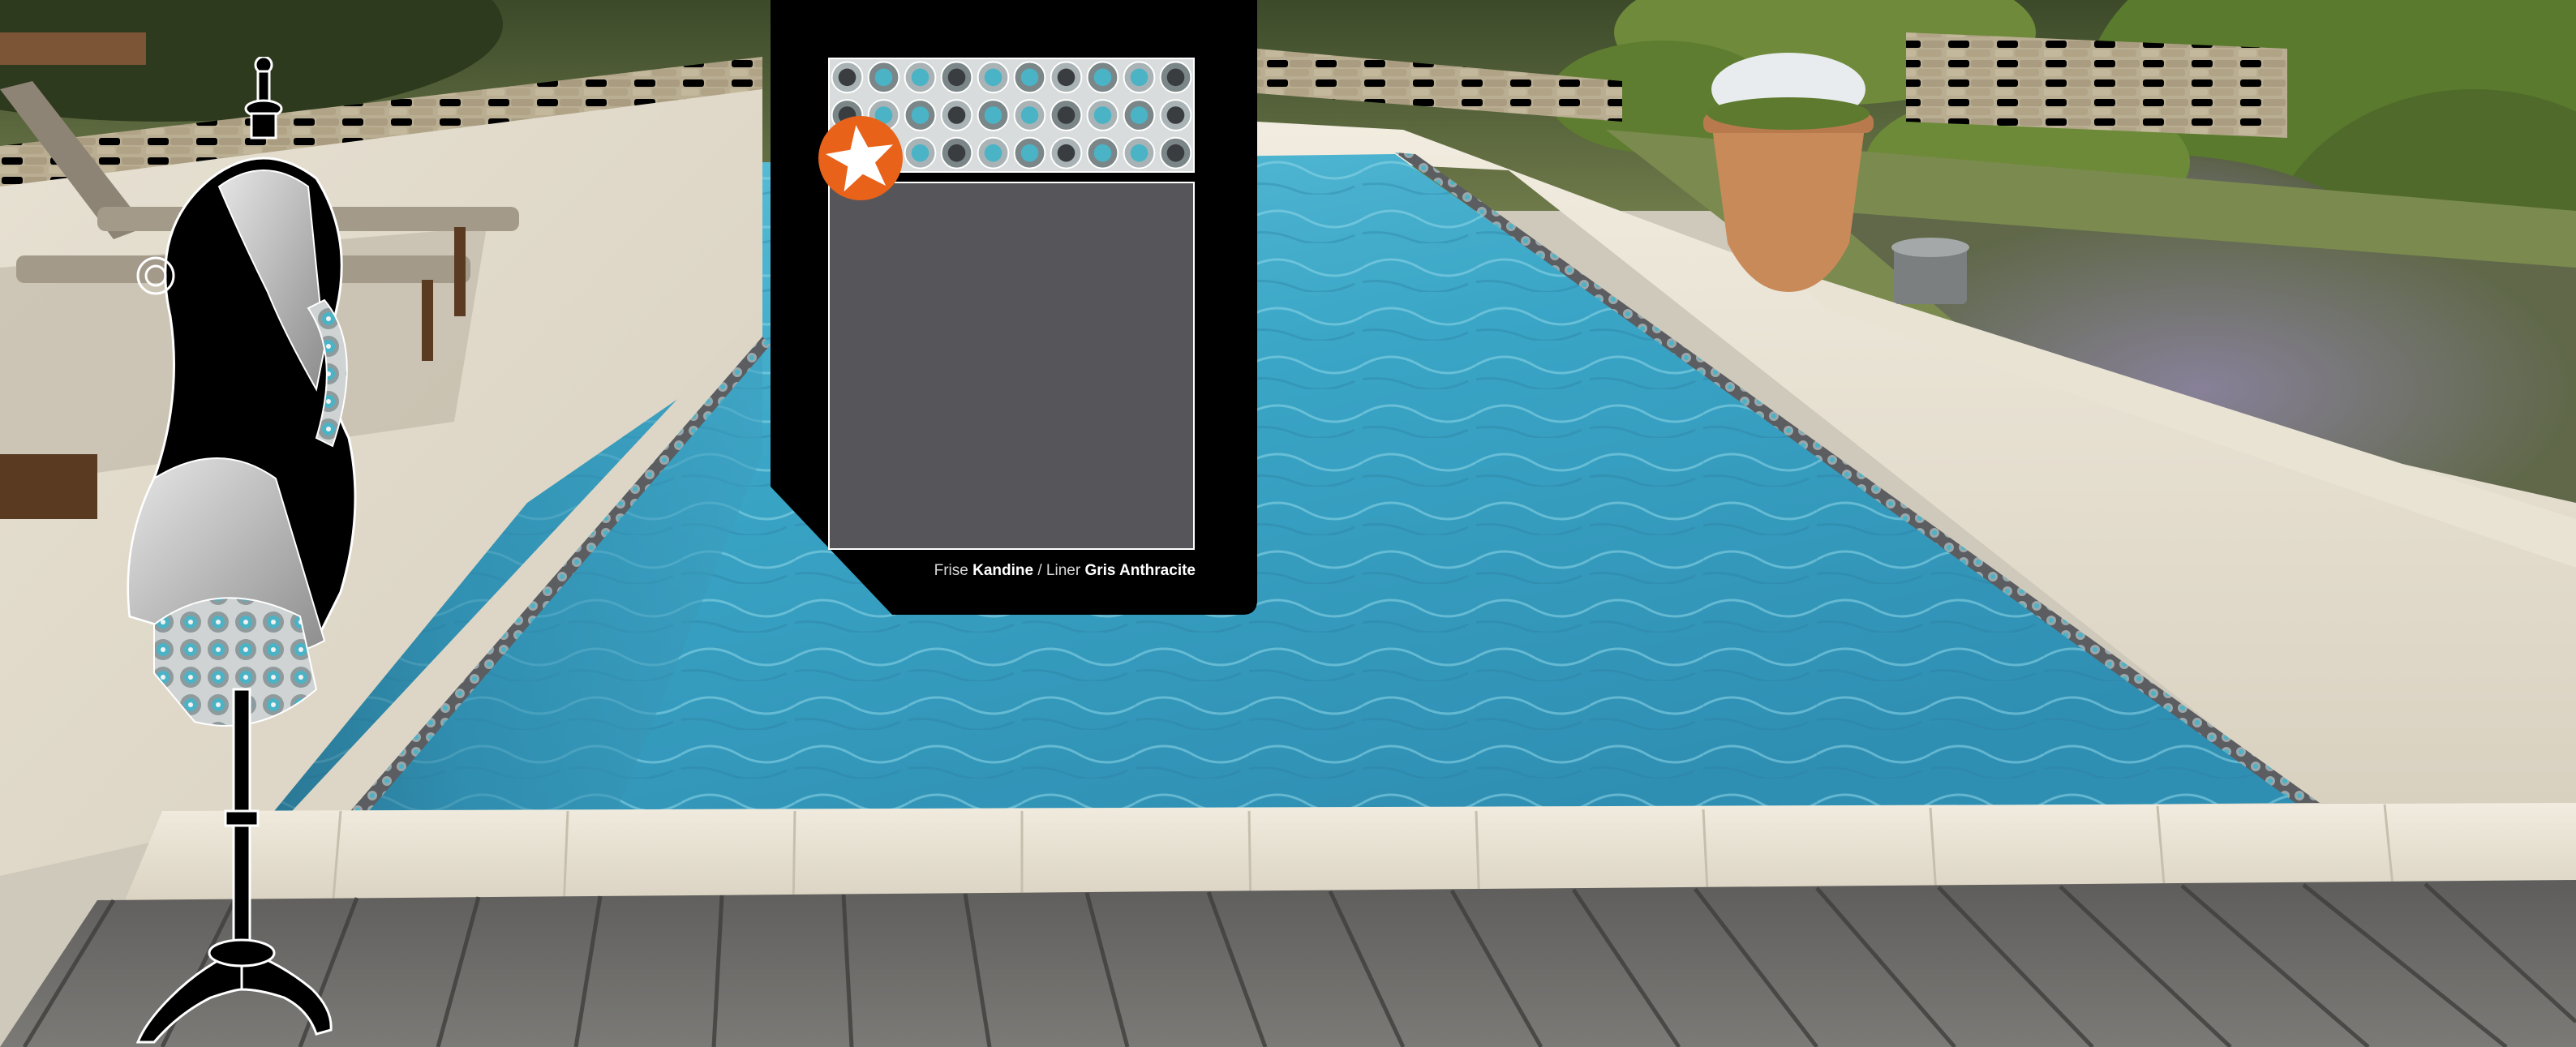 The height and width of the screenshot is (1047, 2576). Describe the element at coordinates (242, 550) in the screenshot. I see `dress-form-icon` at that location.